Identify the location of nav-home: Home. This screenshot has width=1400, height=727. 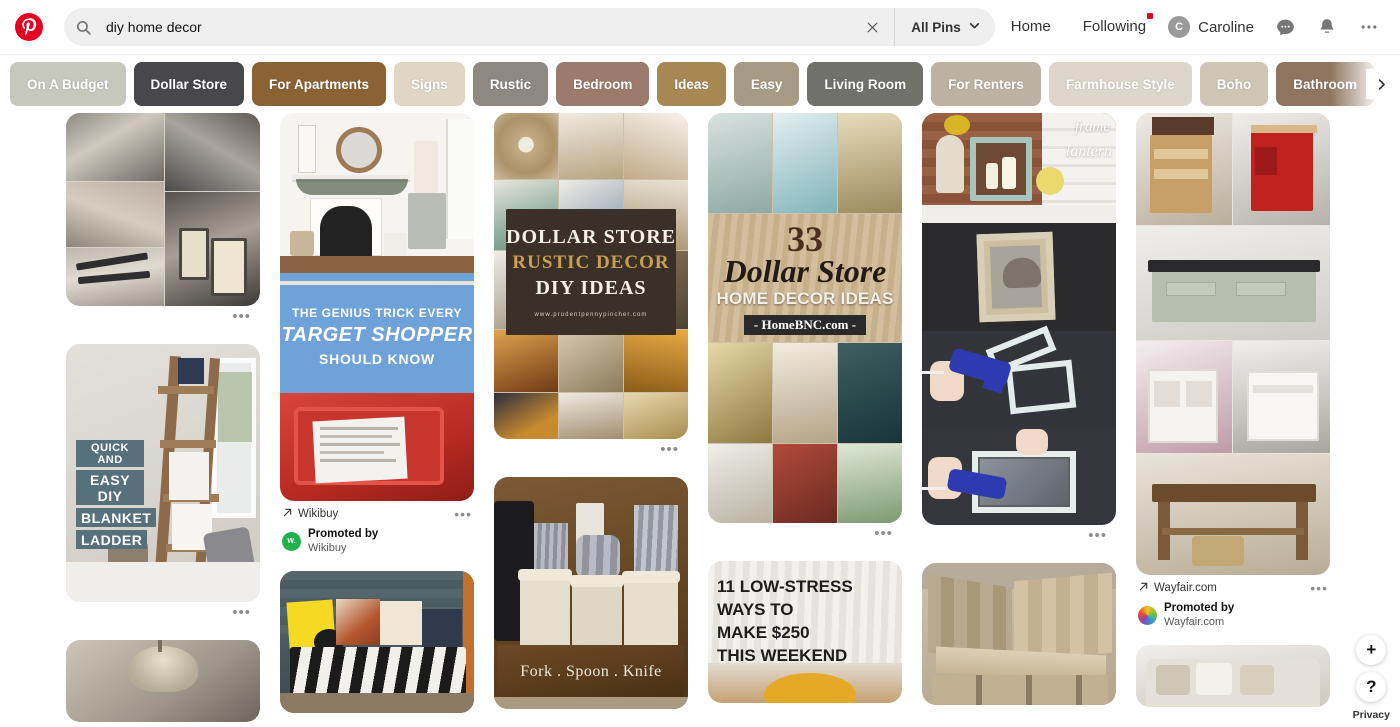
(1031, 27).